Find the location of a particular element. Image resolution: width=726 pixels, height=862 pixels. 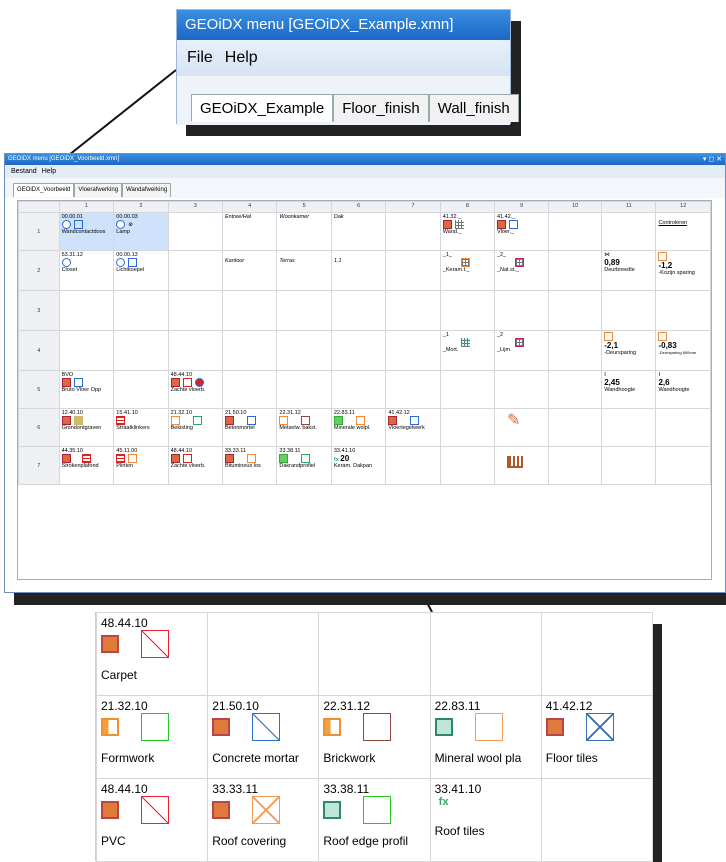

grid-cell: Ⅰ 2,6 Wandhoogte is located at coordinates (683, 389).